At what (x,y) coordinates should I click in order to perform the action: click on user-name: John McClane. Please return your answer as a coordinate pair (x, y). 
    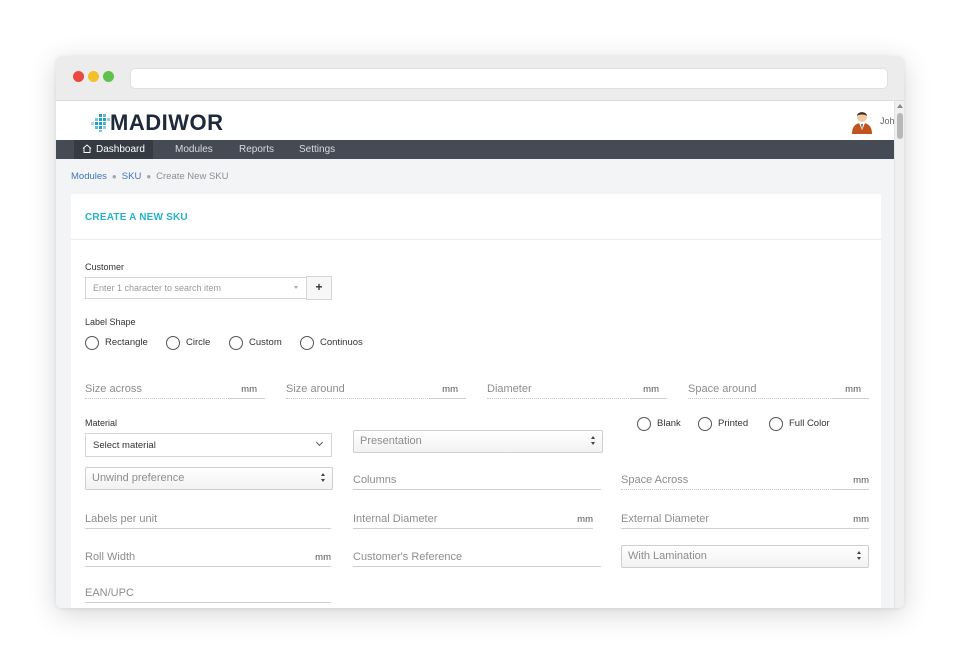
    Looking at the image, I should click on (887, 121).